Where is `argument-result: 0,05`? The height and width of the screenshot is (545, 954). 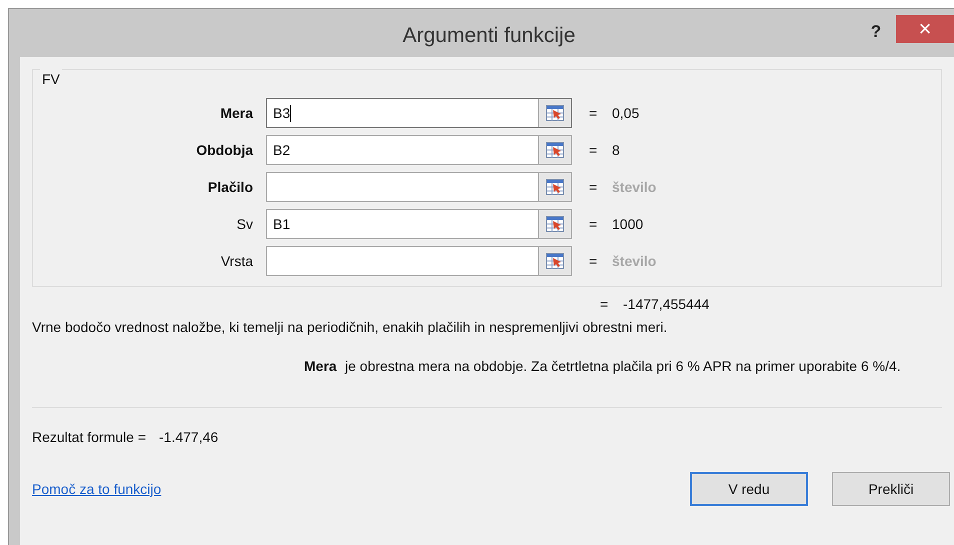 argument-result: 0,05 is located at coordinates (626, 113).